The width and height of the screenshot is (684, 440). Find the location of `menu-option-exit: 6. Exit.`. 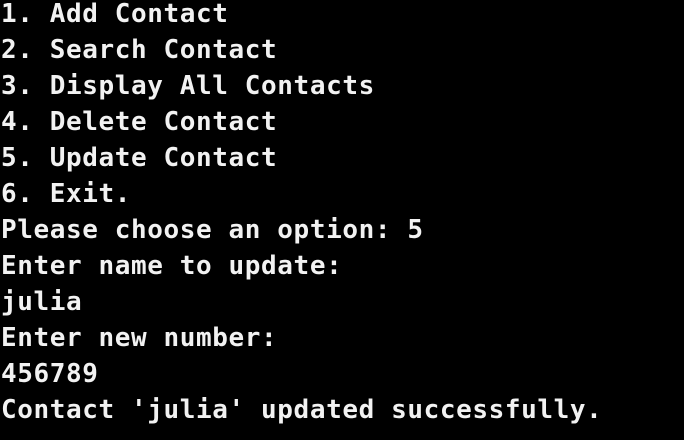

menu-option-exit: 6. Exit. is located at coordinates (66, 194).